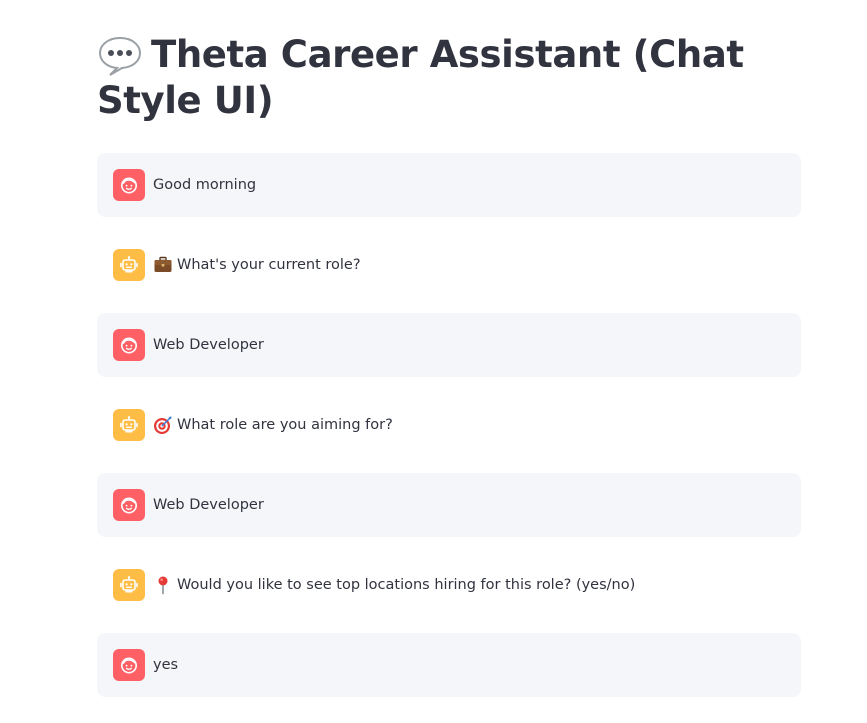 The image size is (867, 723). Describe the element at coordinates (163, 585) in the screenshot. I see `pin-icon` at that location.